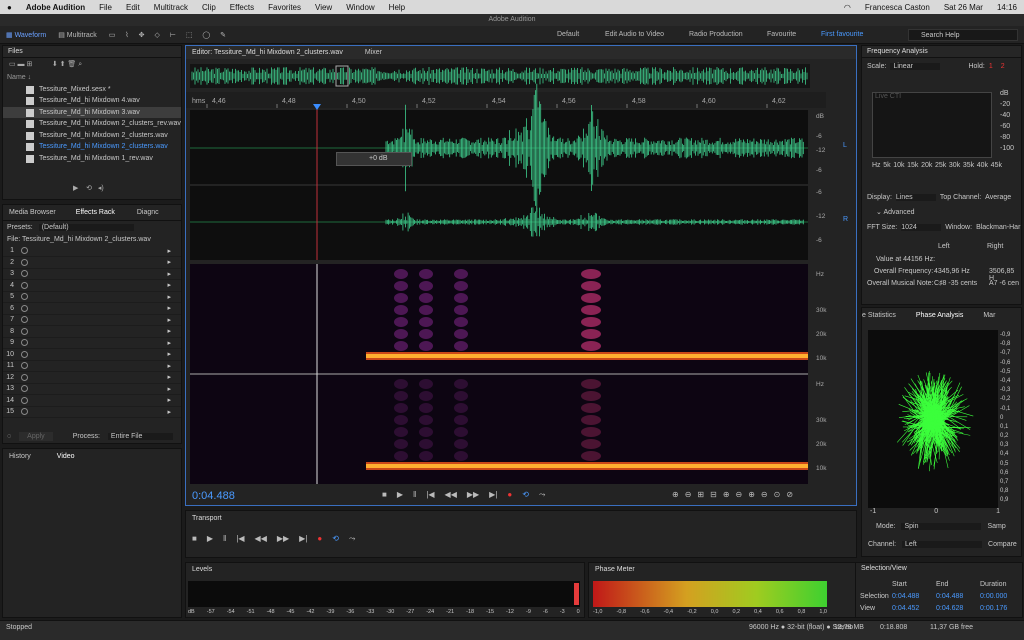 This screenshot has height=640, width=1024. What do you see at coordinates (92, 401) in the screenshot?
I see `effect-slot: 14 ▸` at bounding box center [92, 401].